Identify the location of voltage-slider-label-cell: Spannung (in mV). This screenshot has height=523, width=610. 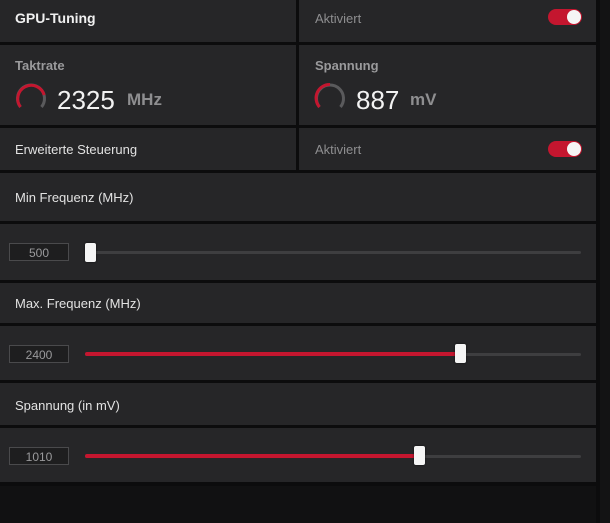
(298, 404).